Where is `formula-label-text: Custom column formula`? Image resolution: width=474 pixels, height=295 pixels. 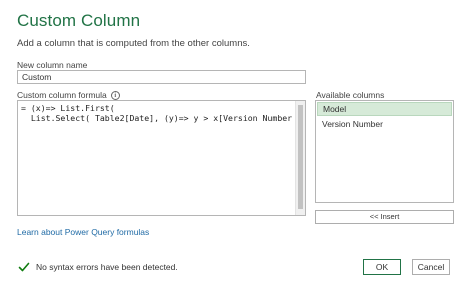 formula-label-text: Custom column formula is located at coordinates (62, 95).